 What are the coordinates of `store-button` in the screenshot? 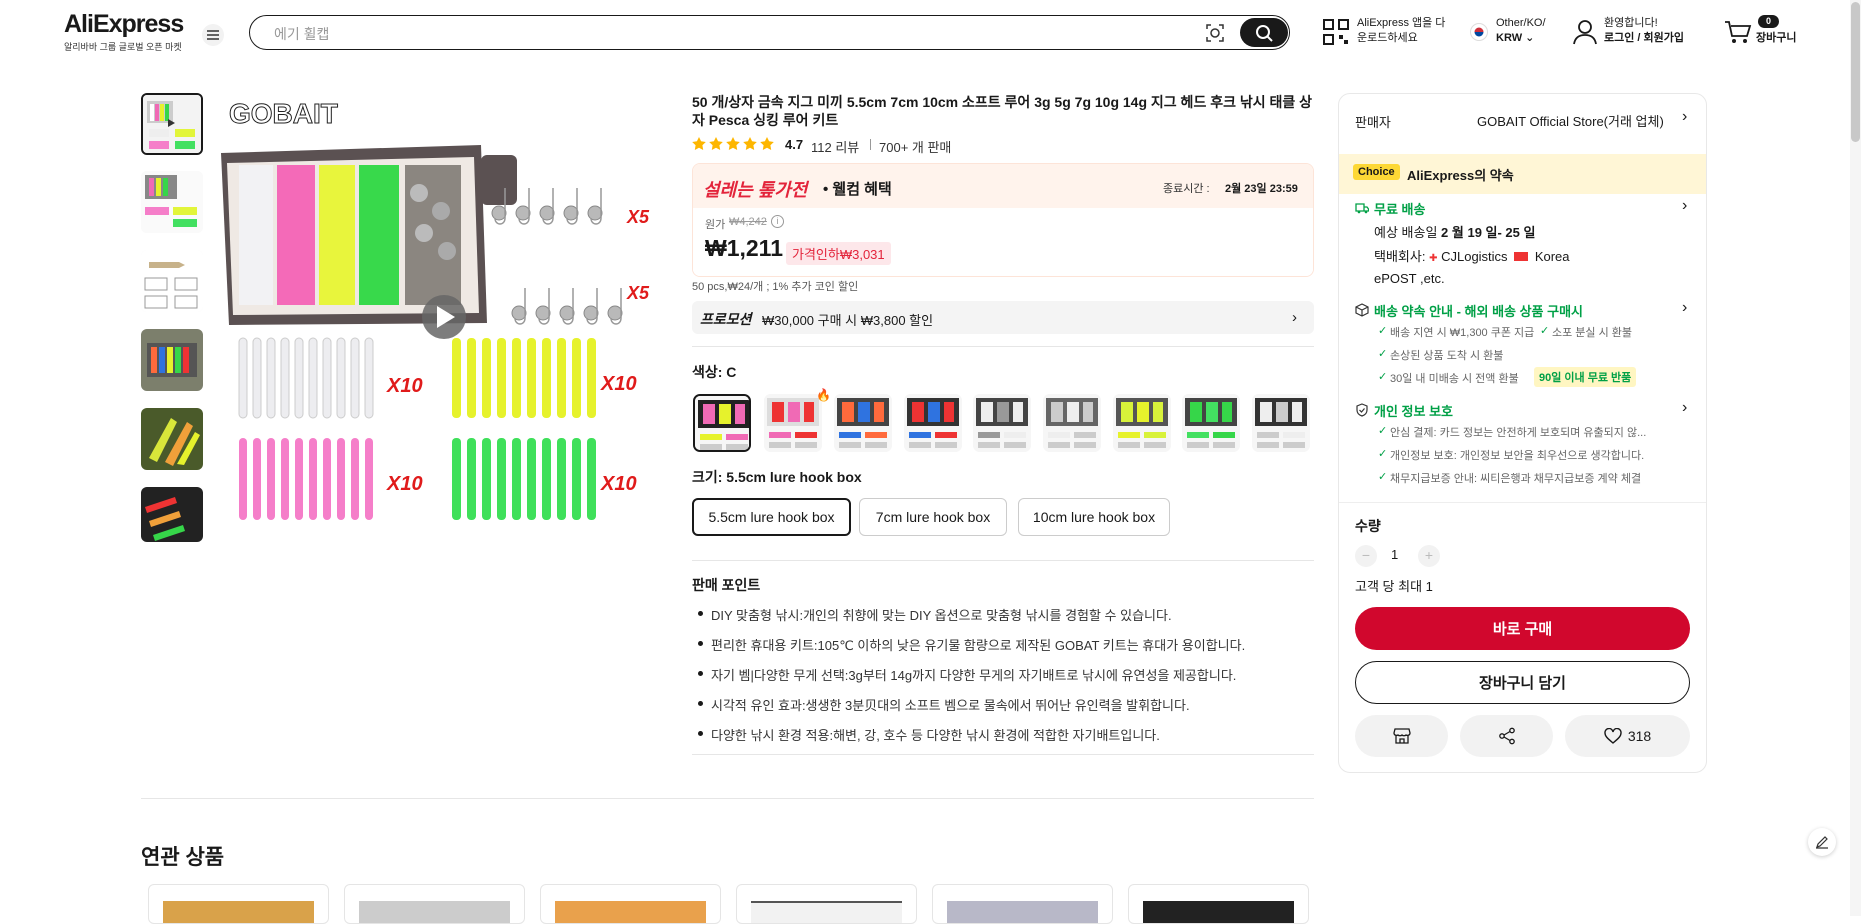 It's located at (1401, 736).